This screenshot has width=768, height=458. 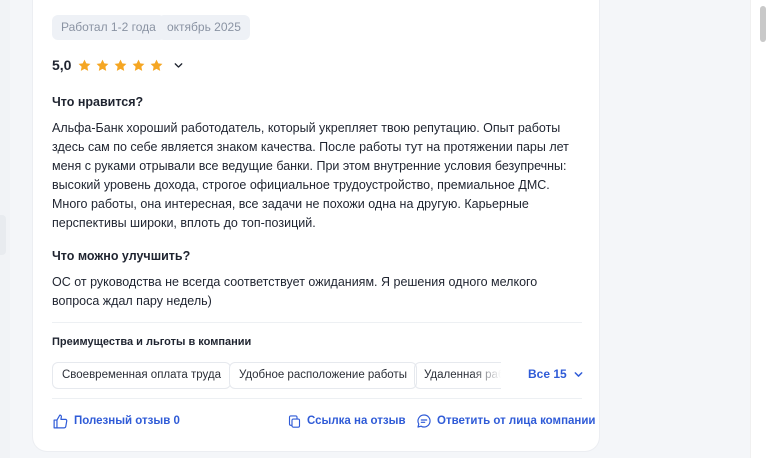 I want to click on all-benefits-button: Все 15, so click(x=556, y=374).